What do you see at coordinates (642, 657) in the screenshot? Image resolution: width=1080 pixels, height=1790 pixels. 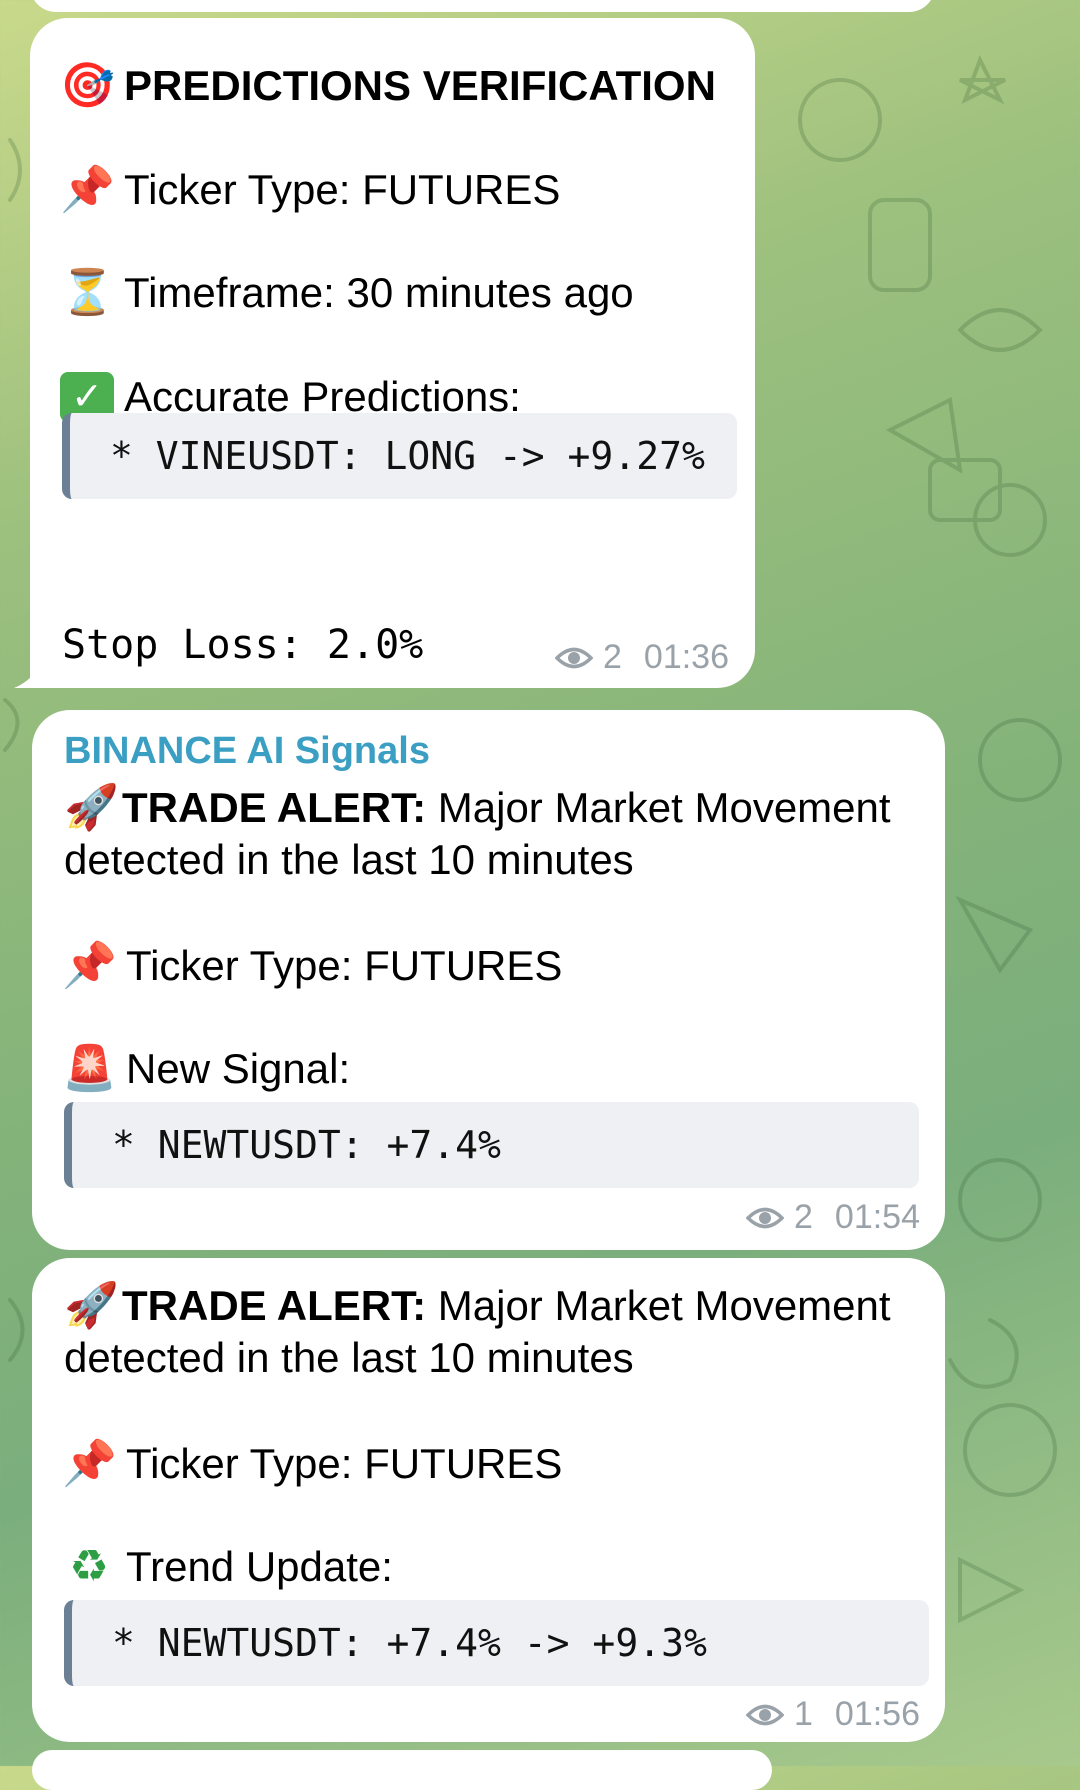 I see `message-meta: 2 01:36` at bounding box center [642, 657].